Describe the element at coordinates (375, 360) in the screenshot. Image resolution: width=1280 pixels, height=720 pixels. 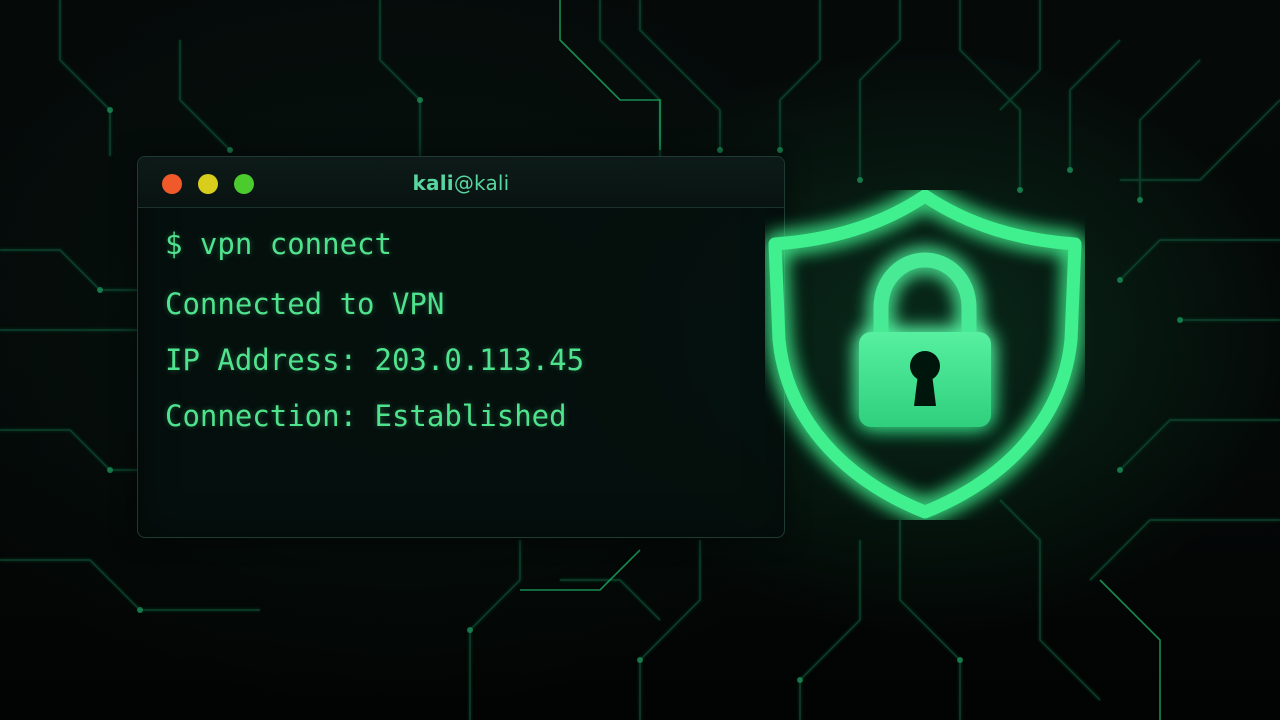
I see `output-line-ip: IP Address: 203.0.113.45` at that location.